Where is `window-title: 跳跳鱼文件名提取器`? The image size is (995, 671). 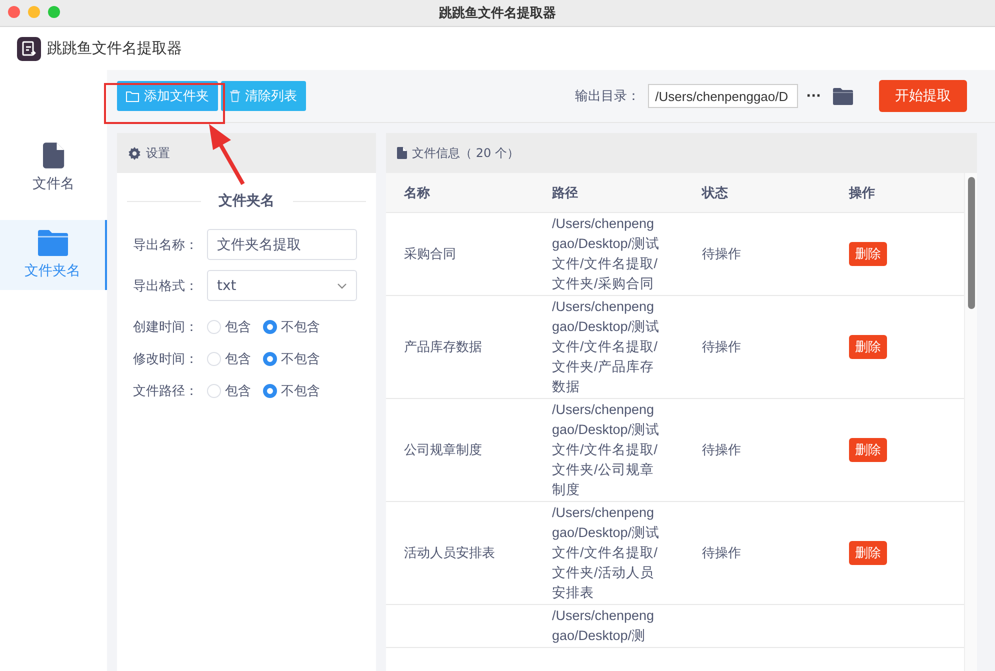
window-title: 跳跳鱼文件名提取器 is located at coordinates (497, 13).